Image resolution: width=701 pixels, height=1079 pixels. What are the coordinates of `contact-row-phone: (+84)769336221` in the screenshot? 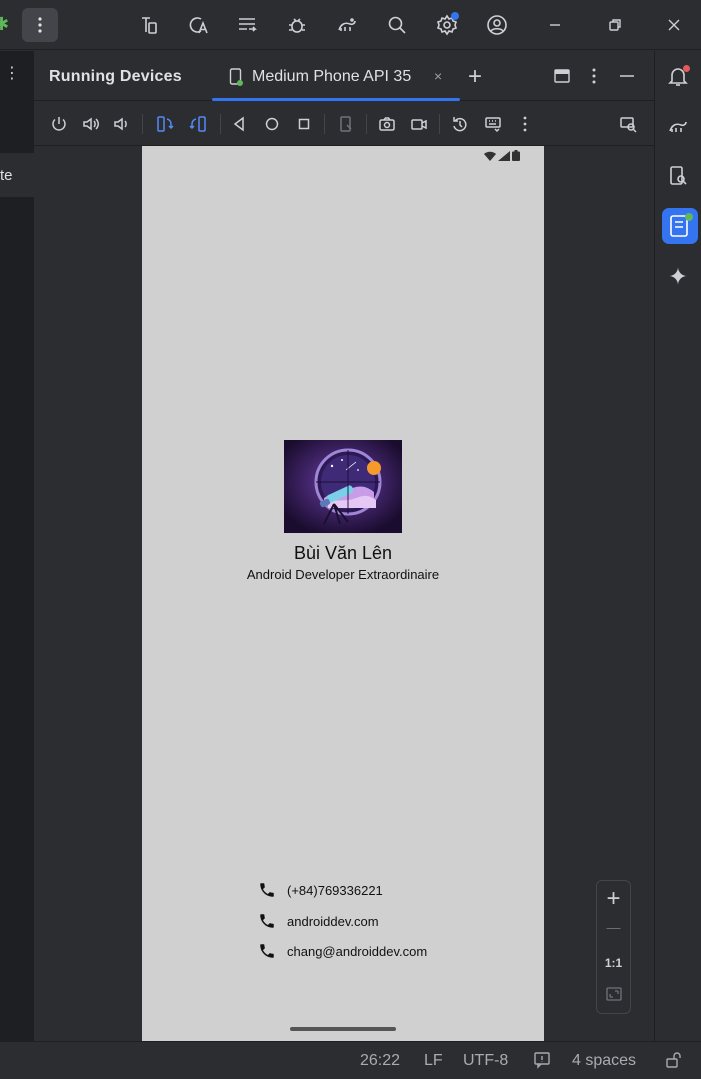 It's located at (320, 890).